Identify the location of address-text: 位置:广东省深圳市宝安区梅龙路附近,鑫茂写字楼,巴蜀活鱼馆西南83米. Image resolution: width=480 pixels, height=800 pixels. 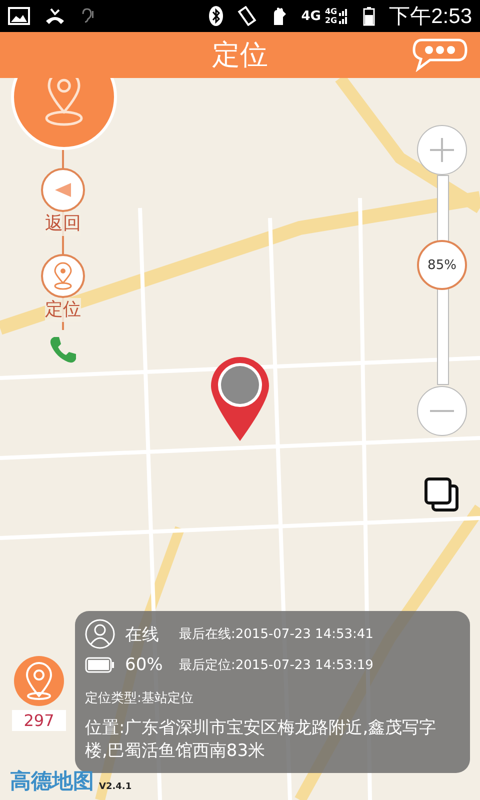
(261, 740).